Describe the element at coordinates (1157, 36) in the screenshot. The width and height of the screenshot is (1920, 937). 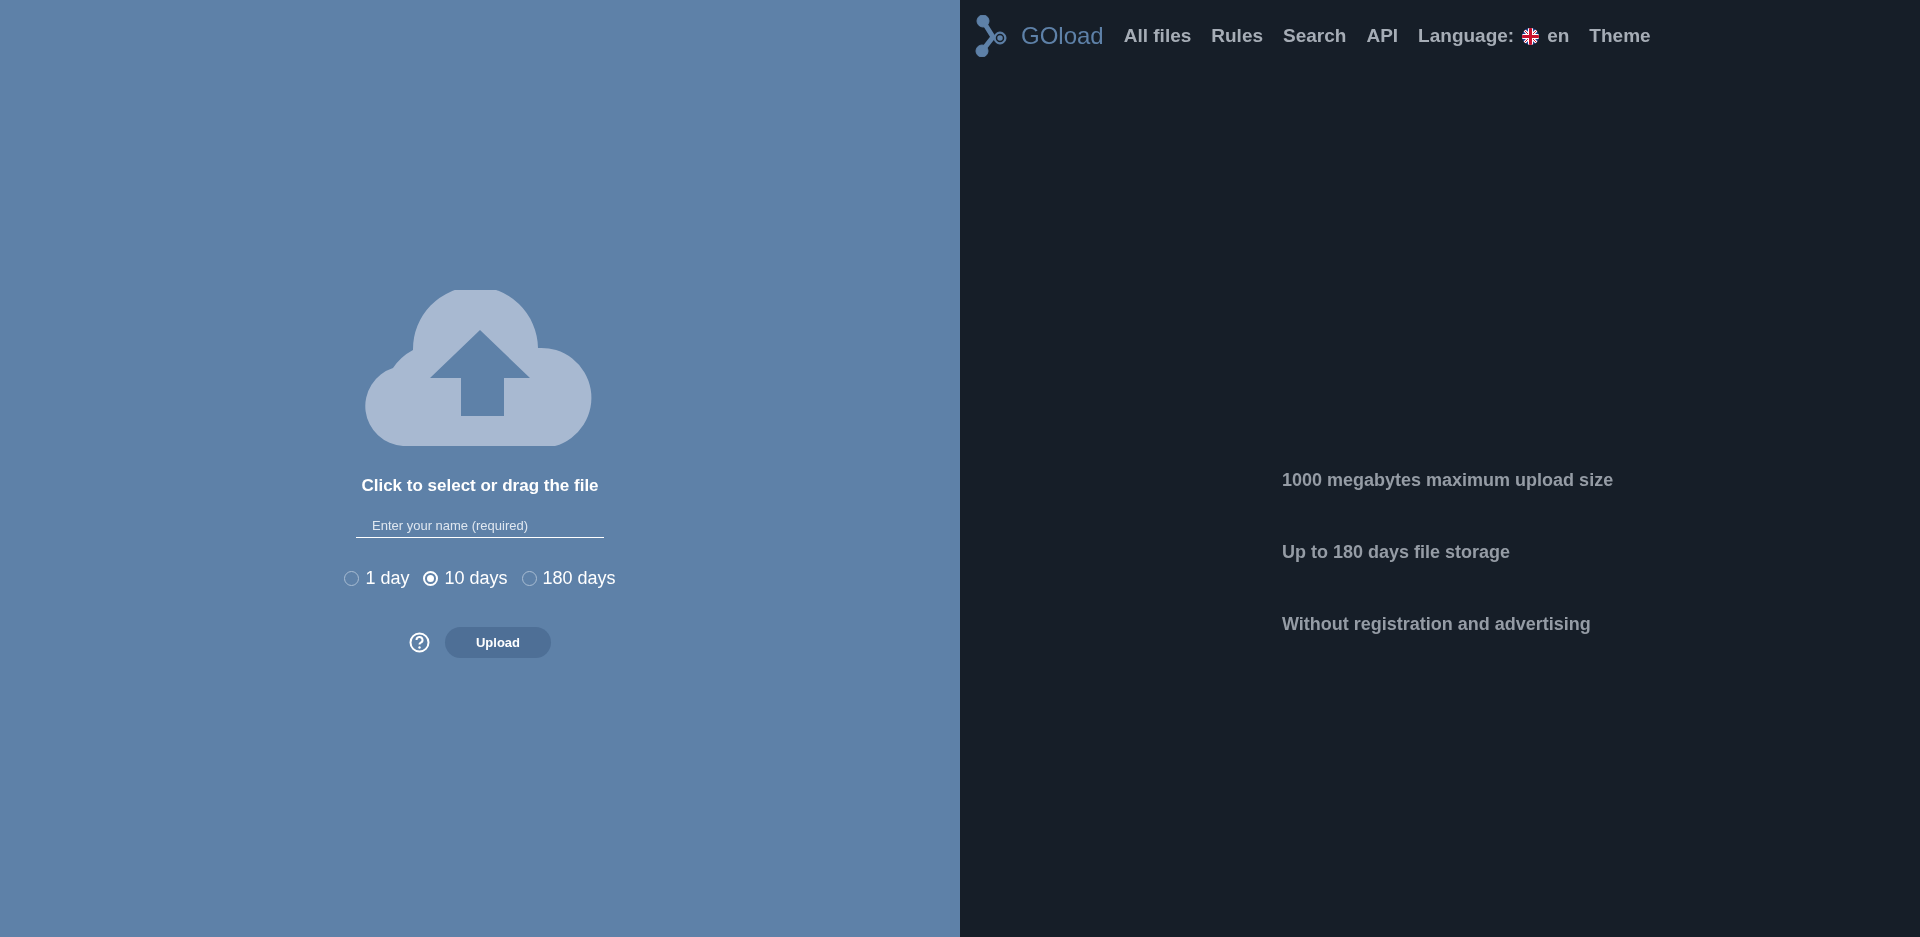
I see `nav-link: All files` at that location.